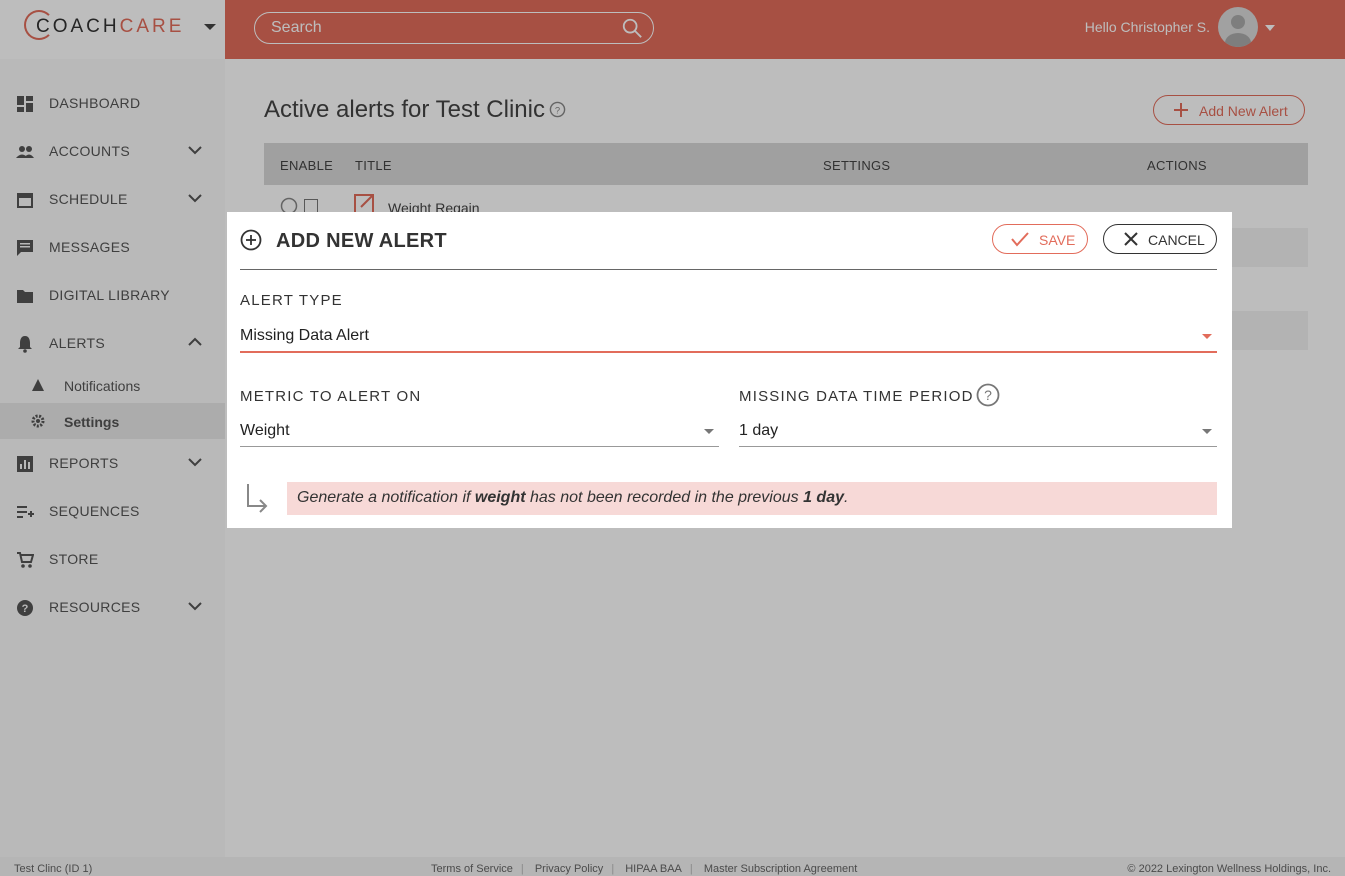 The height and width of the screenshot is (876, 1345). What do you see at coordinates (1131, 239) in the screenshot?
I see `close-icon` at bounding box center [1131, 239].